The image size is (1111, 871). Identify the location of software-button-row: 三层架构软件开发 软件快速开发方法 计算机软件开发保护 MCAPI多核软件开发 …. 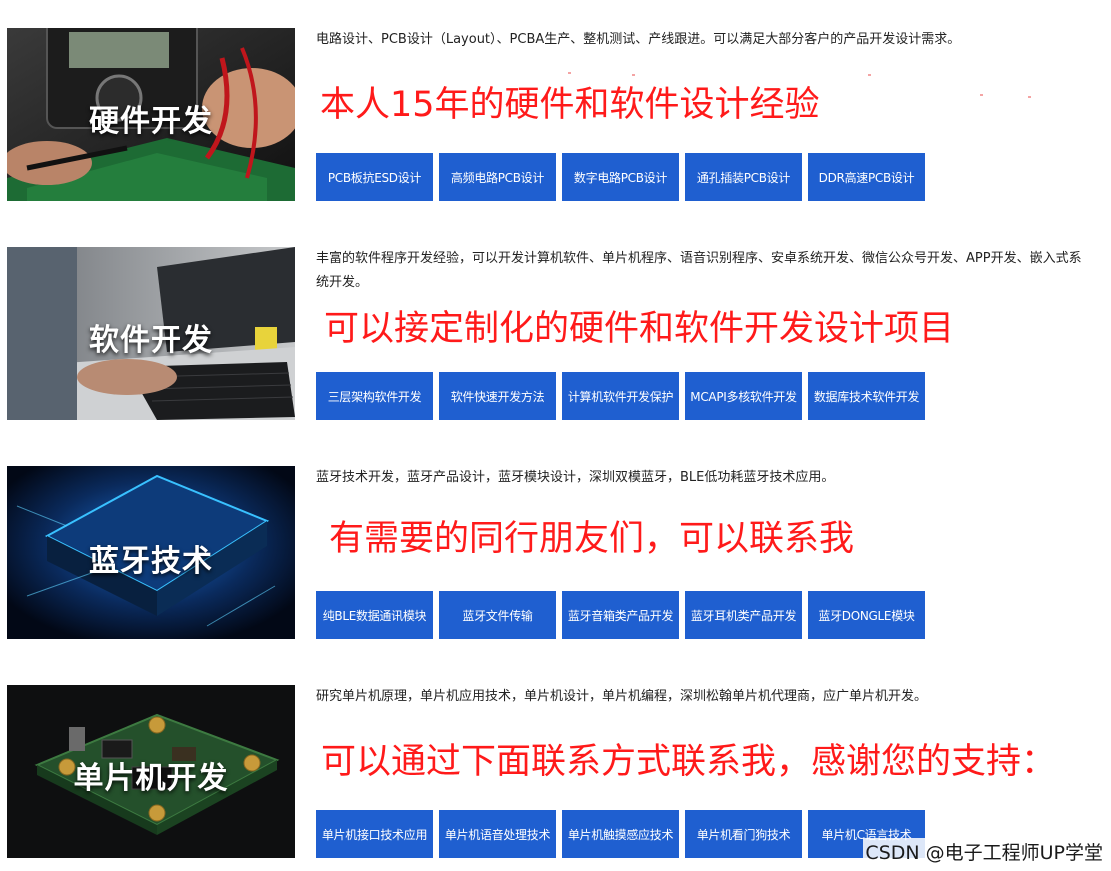
(620, 396).